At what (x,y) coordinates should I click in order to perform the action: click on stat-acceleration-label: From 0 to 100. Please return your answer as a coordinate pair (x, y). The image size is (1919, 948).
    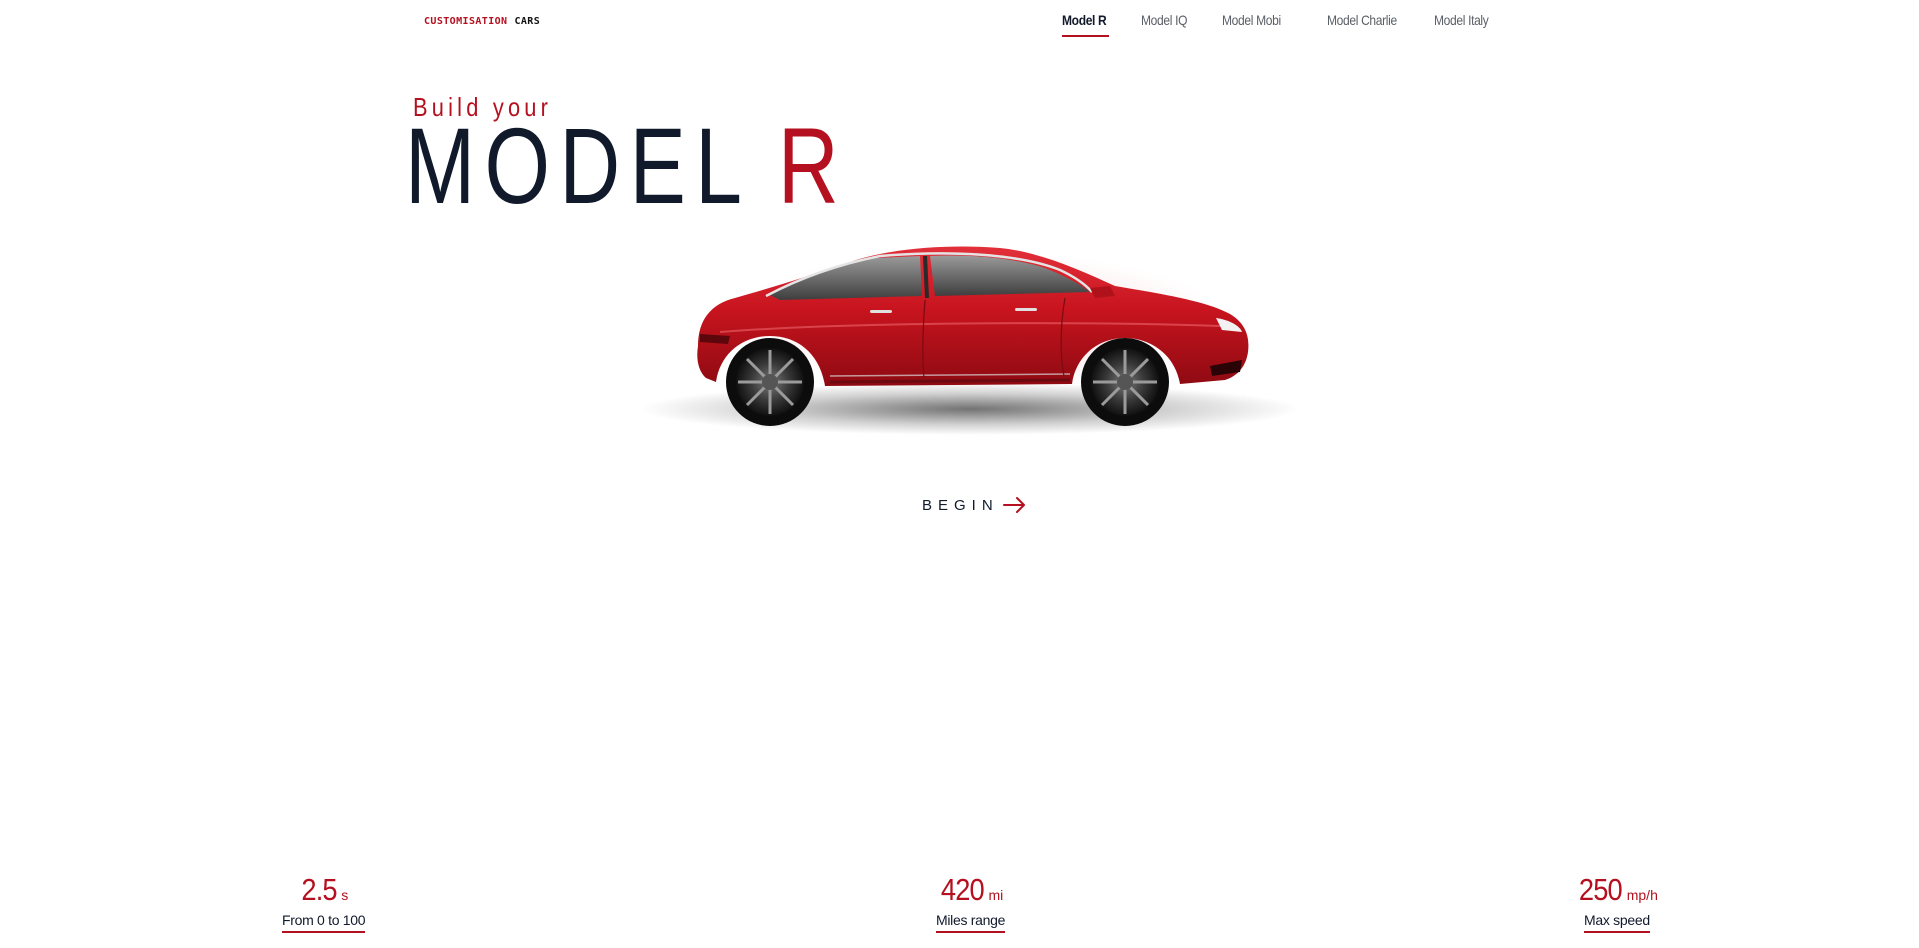
    Looking at the image, I should click on (324, 922).